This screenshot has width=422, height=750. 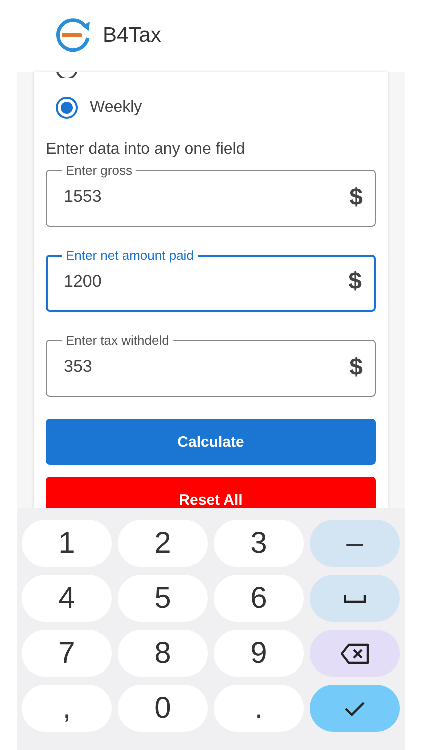 I want to click on check-icon, so click(x=355, y=709).